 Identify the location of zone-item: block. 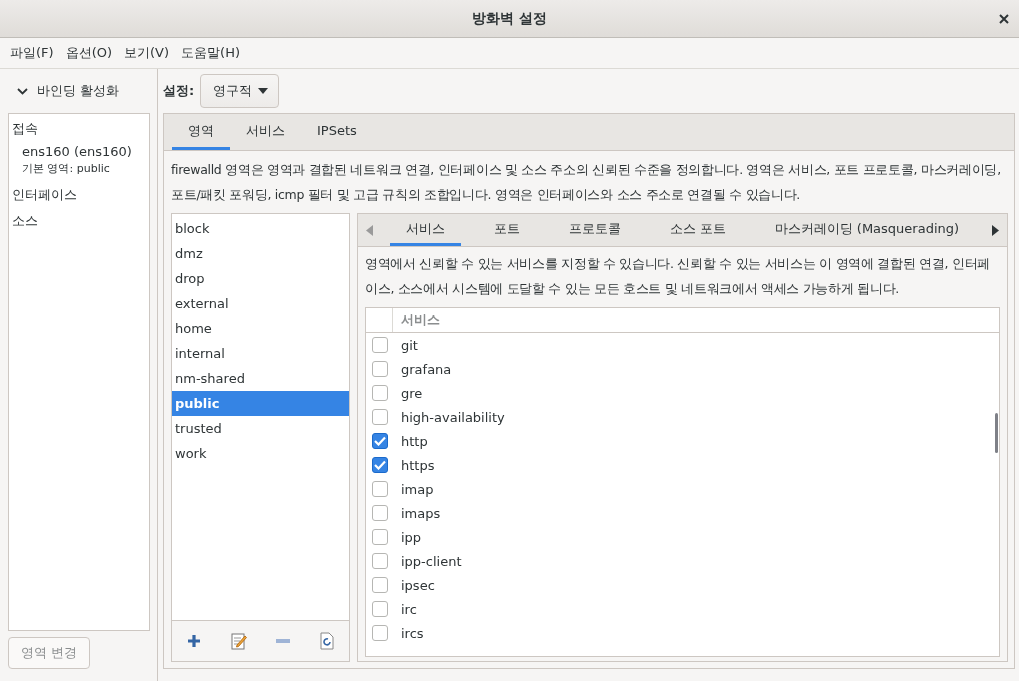
(260, 228).